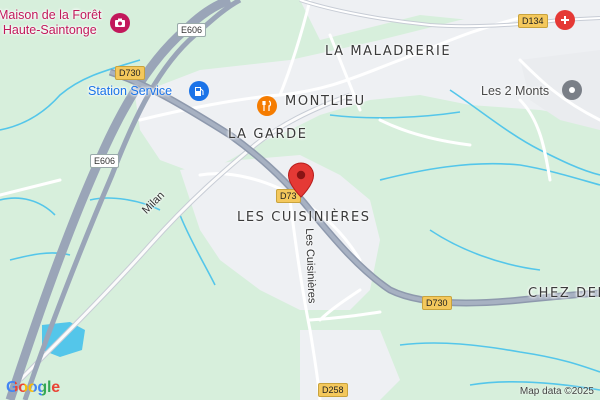 This screenshot has width=600, height=400. I want to click on shield-d134: D134, so click(533, 21).